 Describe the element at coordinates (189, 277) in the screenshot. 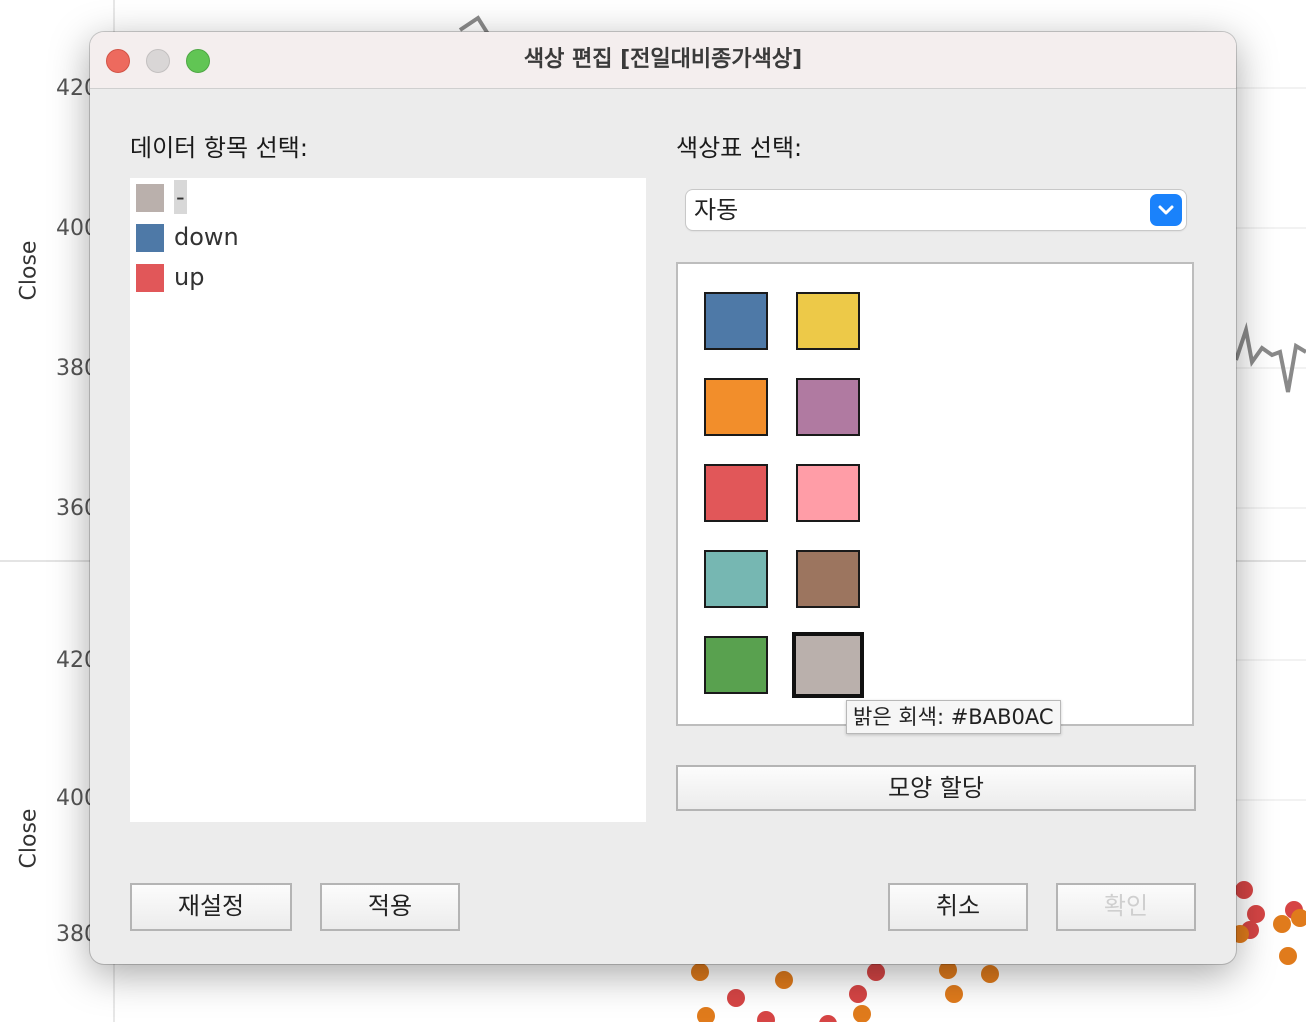

I see `list-item-label: up` at that location.